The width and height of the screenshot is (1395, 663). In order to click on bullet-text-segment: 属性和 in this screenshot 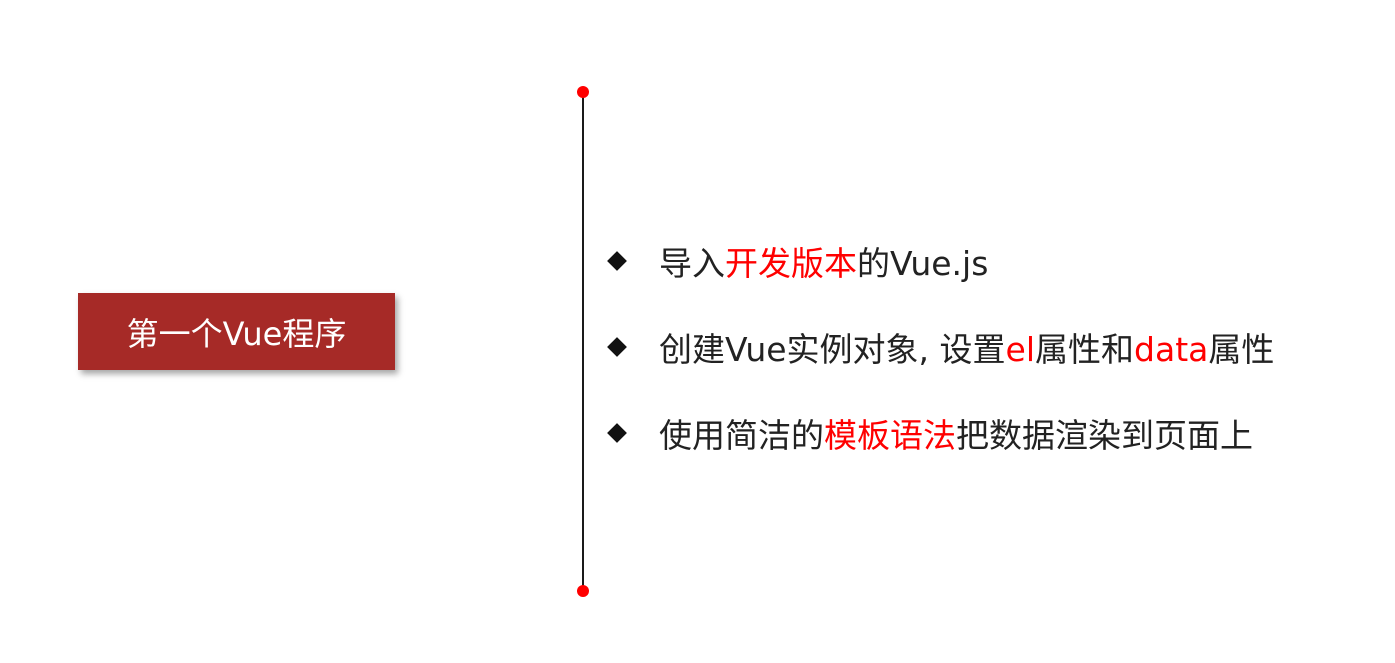, I will do `click(1085, 349)`.